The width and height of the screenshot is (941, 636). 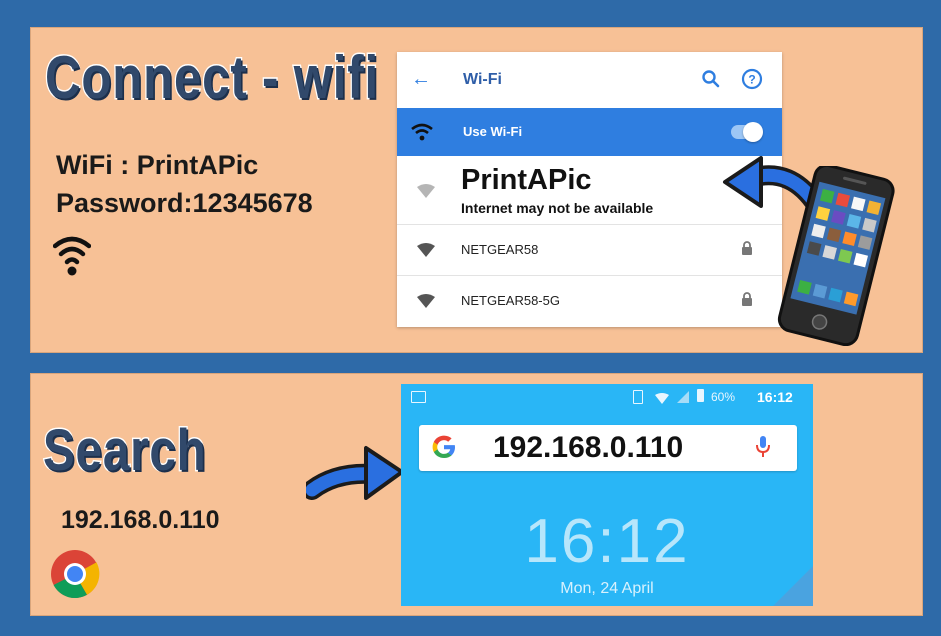 I want to click on message-icon, so click(x=418, y=397).